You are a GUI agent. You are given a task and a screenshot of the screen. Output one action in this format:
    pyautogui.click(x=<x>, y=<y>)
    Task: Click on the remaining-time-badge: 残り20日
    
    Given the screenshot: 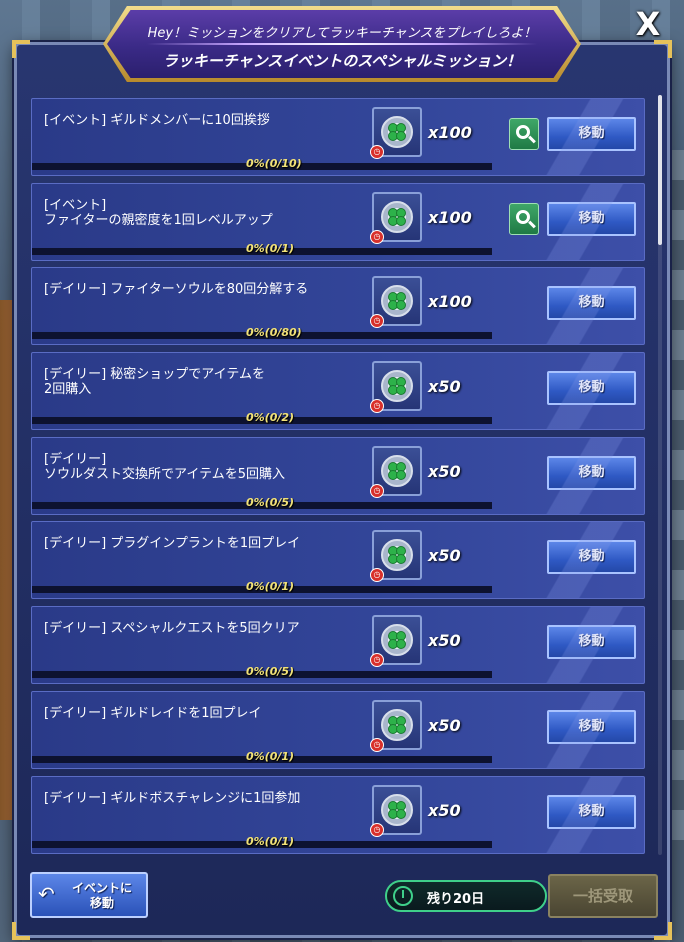 What is the action you would take?
    pyautogui.click(x=466, y=896)
    